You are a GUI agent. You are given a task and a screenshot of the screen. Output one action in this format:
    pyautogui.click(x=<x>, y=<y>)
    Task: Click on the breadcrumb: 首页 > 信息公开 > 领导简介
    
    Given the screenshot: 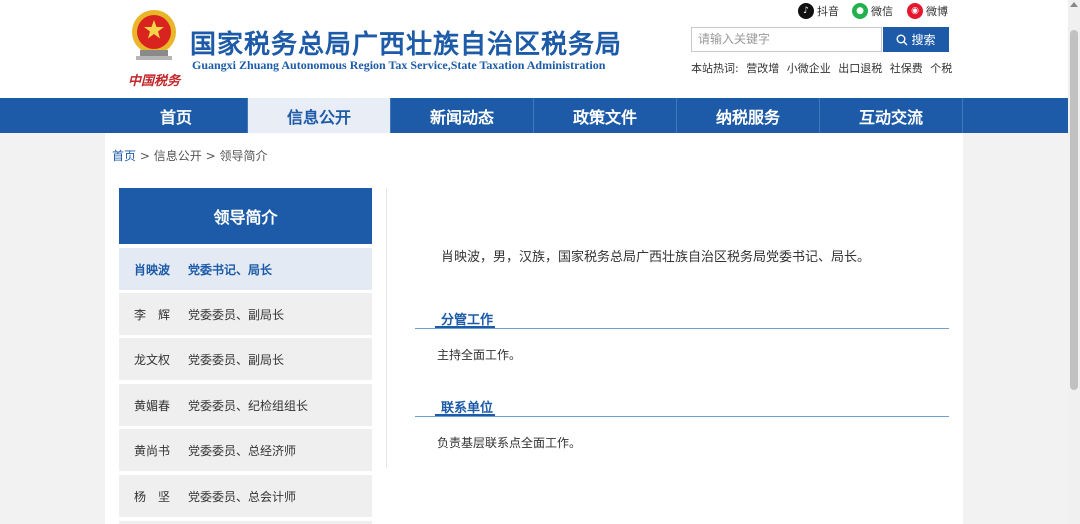 What is the action you would take?
    pyautogui.click(x=189, y=155)
    